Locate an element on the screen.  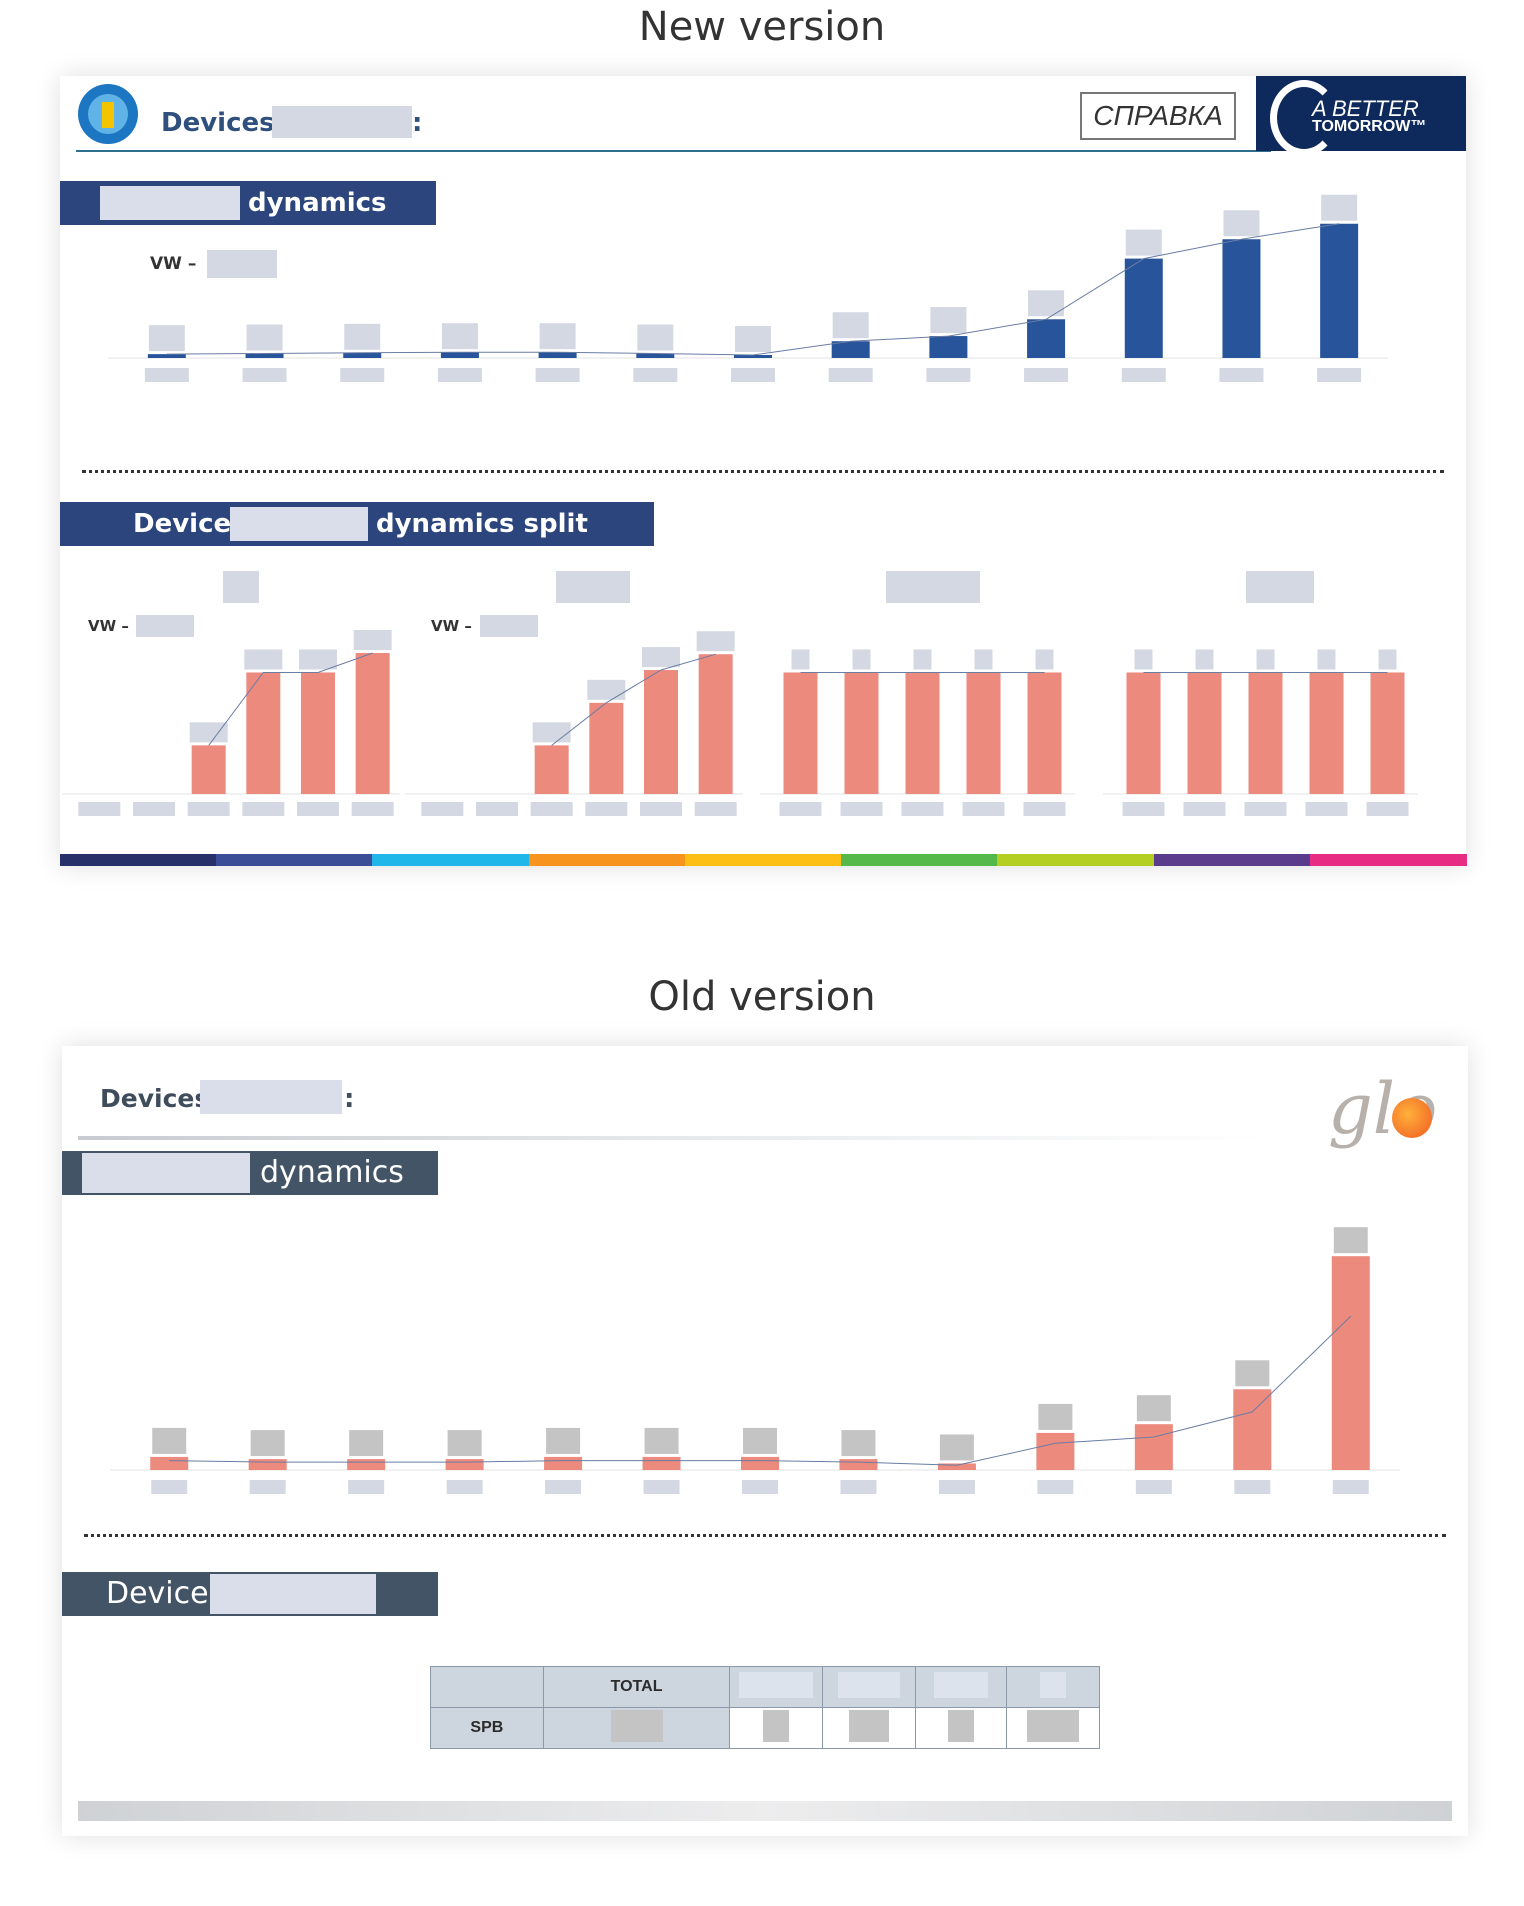
table-total-header: TOTAL is located at coordinates (636, 1687).